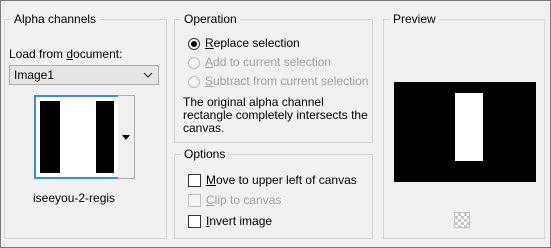  I want to click on preview-canvas, so click(465, 132).